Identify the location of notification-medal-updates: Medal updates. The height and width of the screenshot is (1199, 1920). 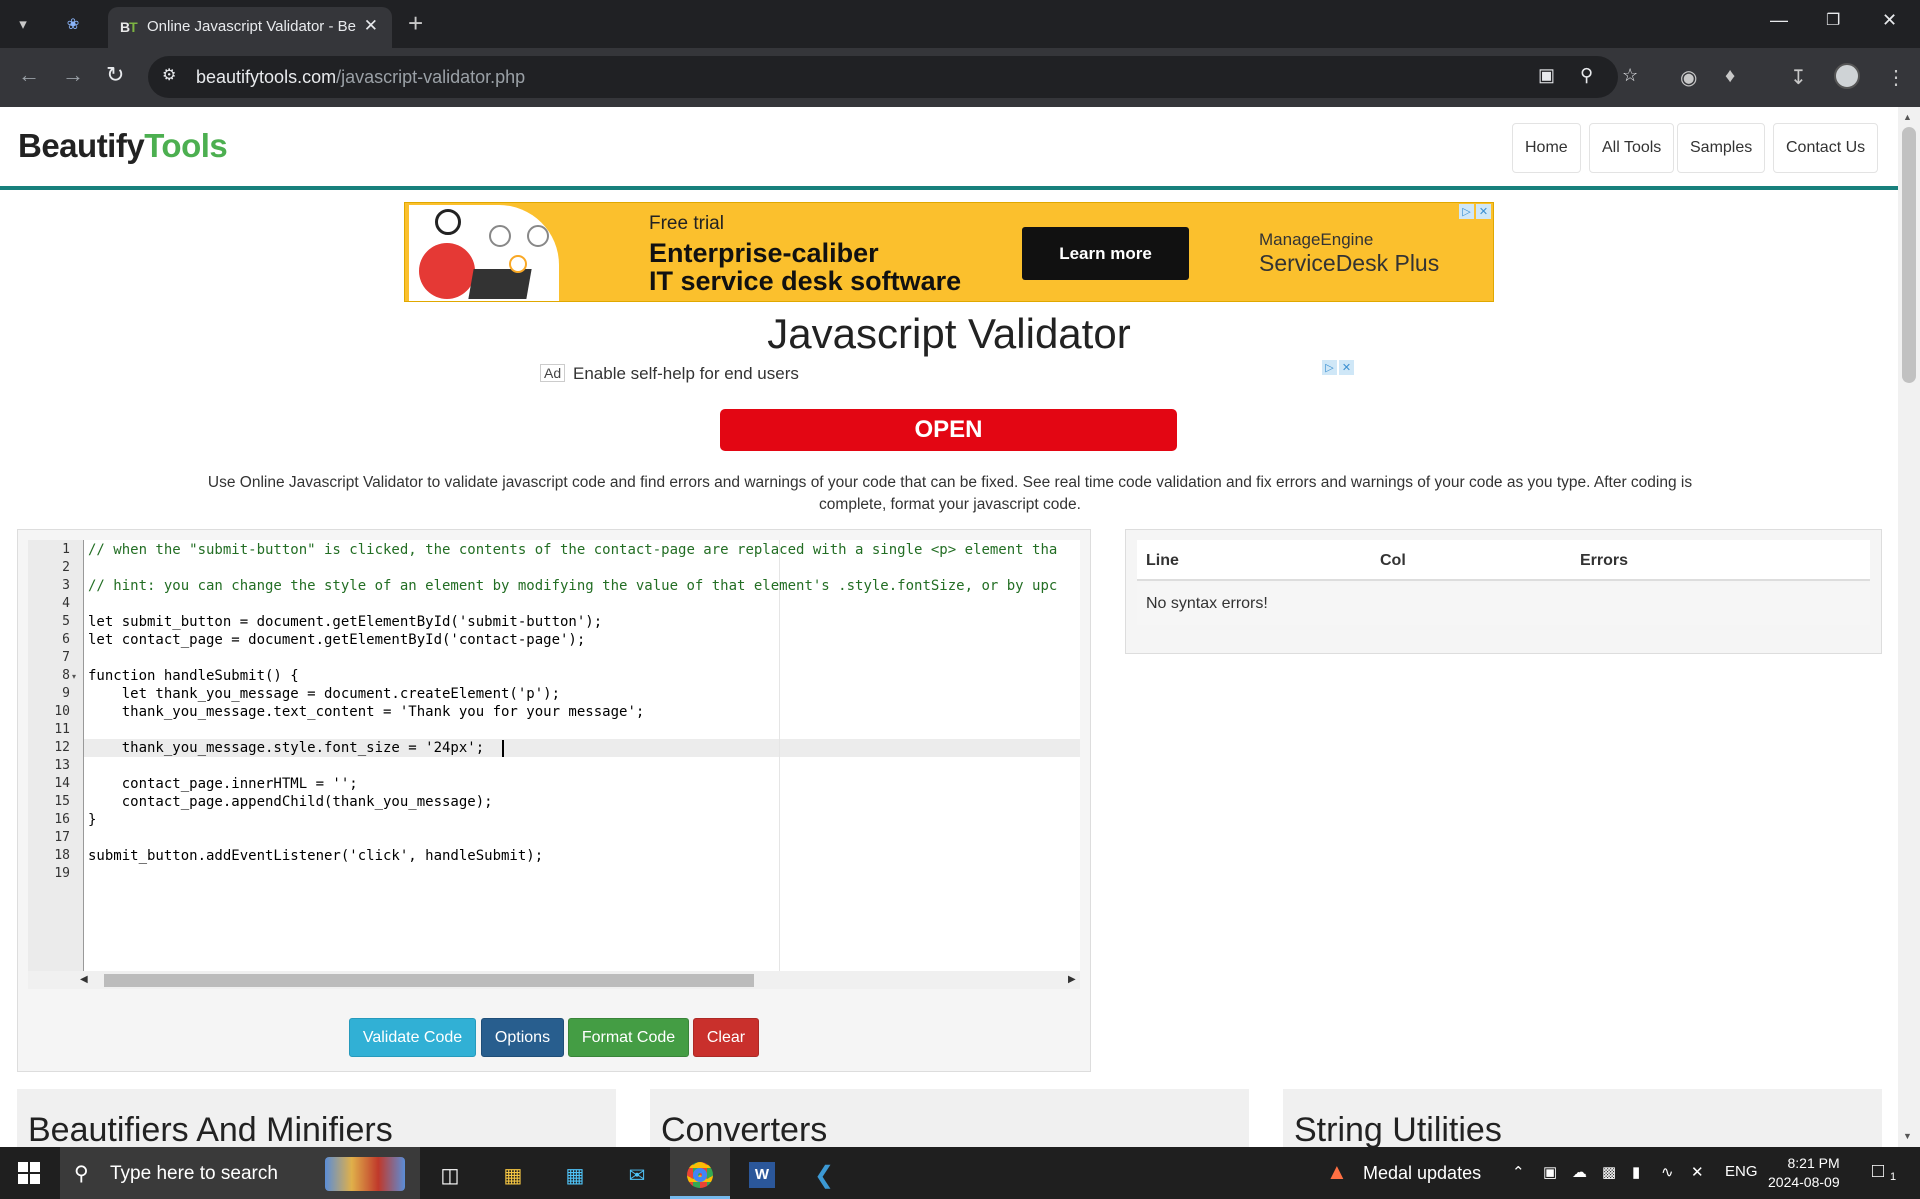
(1422, 1173).